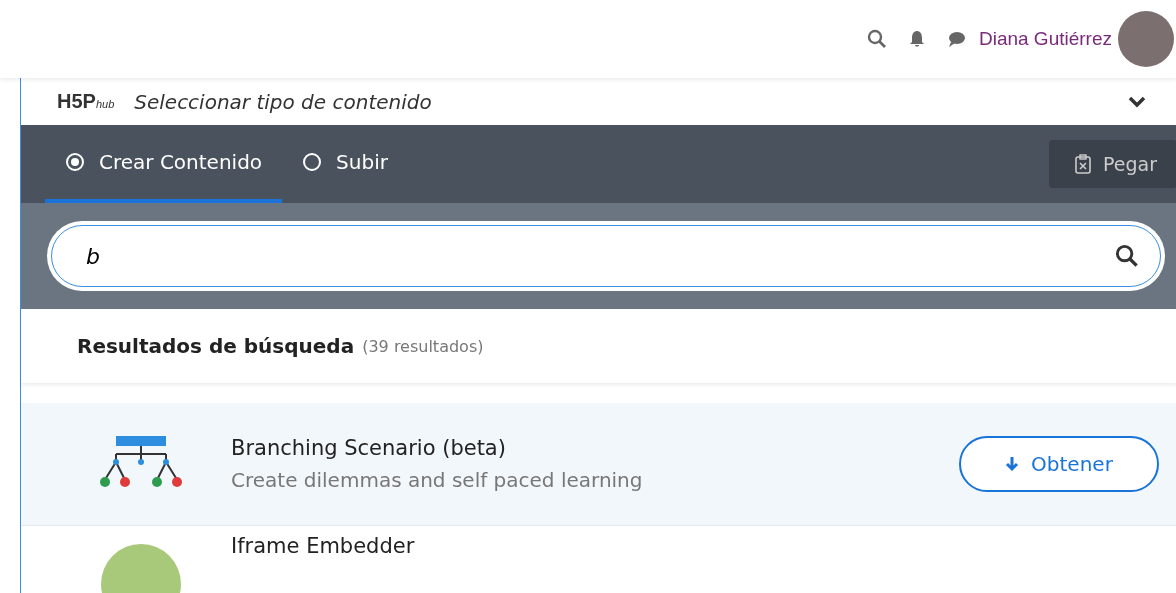 The height and width of the screenshot is (593, 1176). What do you see at coordinates (323, 546) in the screenshot?
I see `content-type-title: Iframe Embedder` at bounding box center [323, 546].